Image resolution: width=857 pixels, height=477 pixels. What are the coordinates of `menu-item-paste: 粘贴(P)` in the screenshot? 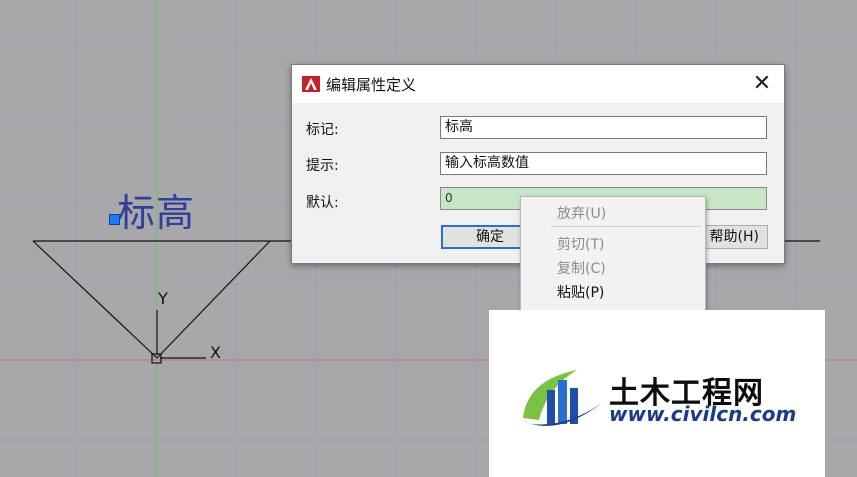 It's located at (580, 292).